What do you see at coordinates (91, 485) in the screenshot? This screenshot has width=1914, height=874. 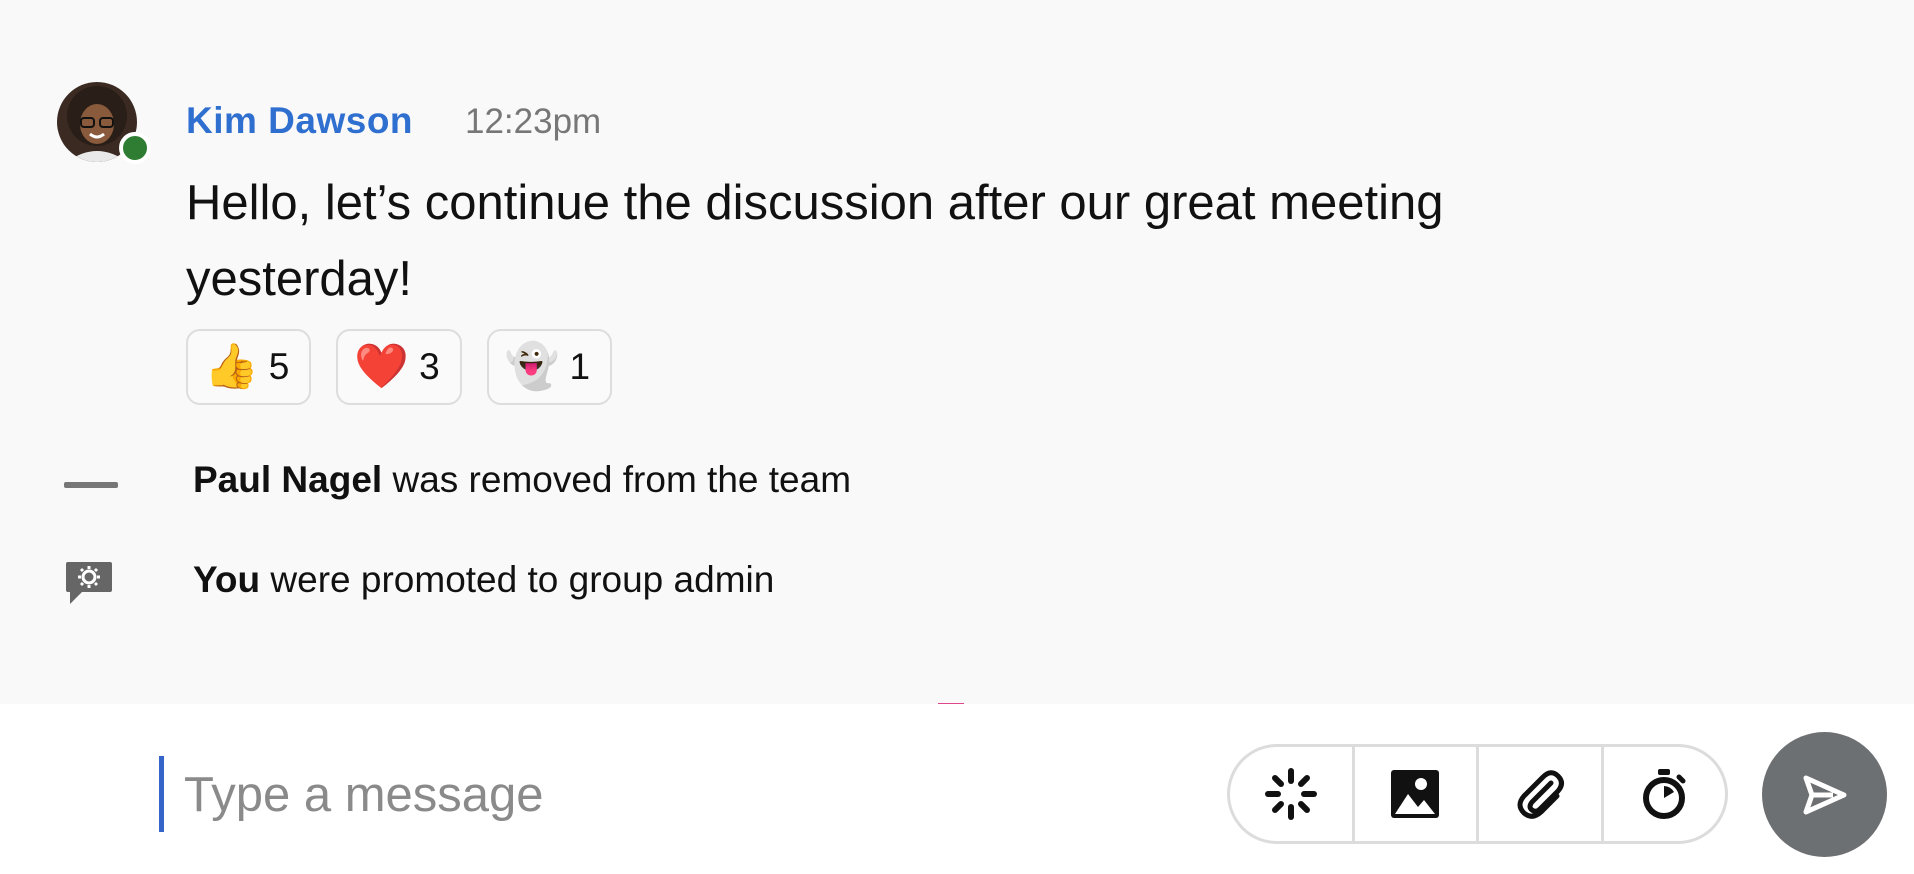 I see `dash-icon` at bounding box center [91, 485].